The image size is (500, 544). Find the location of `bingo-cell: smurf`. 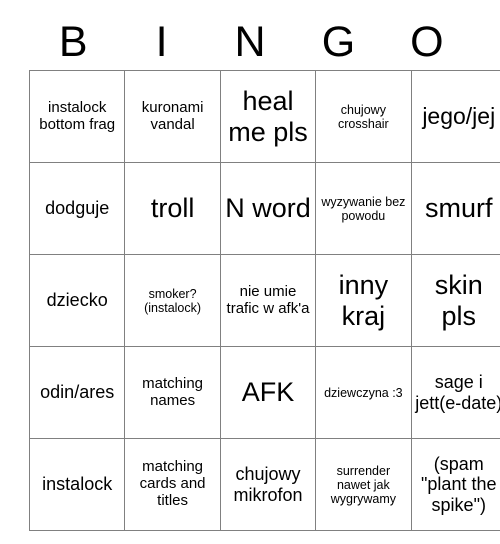

bingo-cell: smurf is located at coordinates (455, 208).